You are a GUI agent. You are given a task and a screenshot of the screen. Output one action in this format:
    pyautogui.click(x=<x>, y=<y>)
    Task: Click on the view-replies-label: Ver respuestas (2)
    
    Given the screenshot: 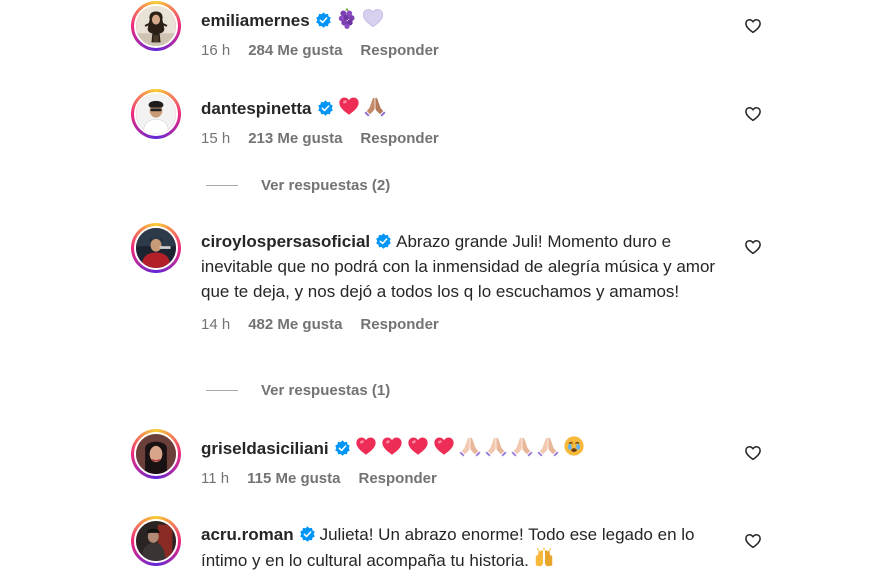 What is the action you would take?
    pyautogui.click(x=326, y=185)
    